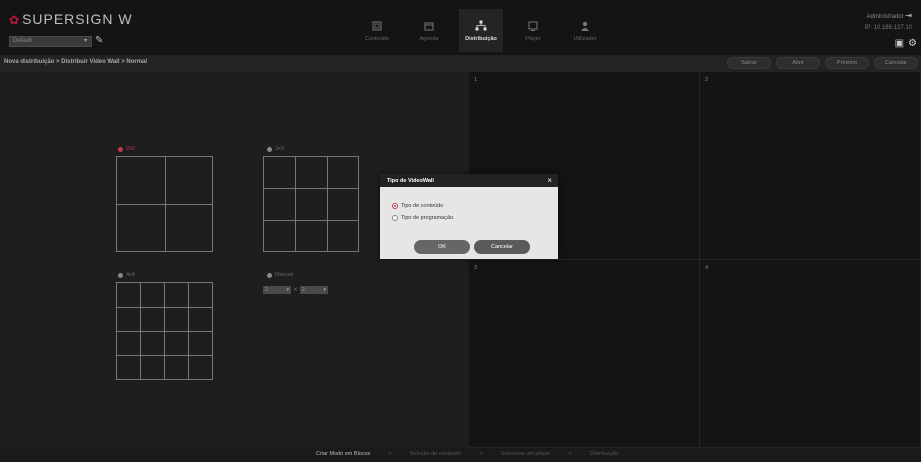 The image size is (921, 462). What do you see at coordinates (15, 20) in the screenshot?
I see `logo-mark-icon: ✿` at bounding box center [15, 20].